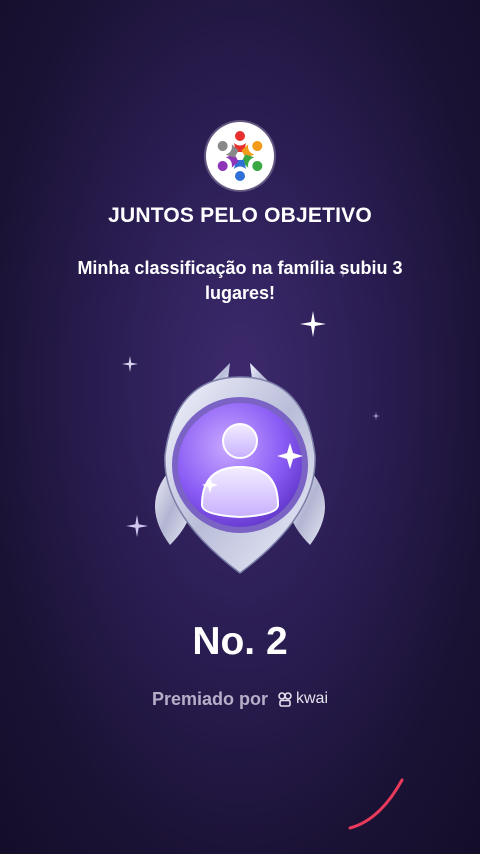 The height and width of the screenshot is (854, 480). I want to click on awarded-by-label: Premiado por, so click(209, 698).